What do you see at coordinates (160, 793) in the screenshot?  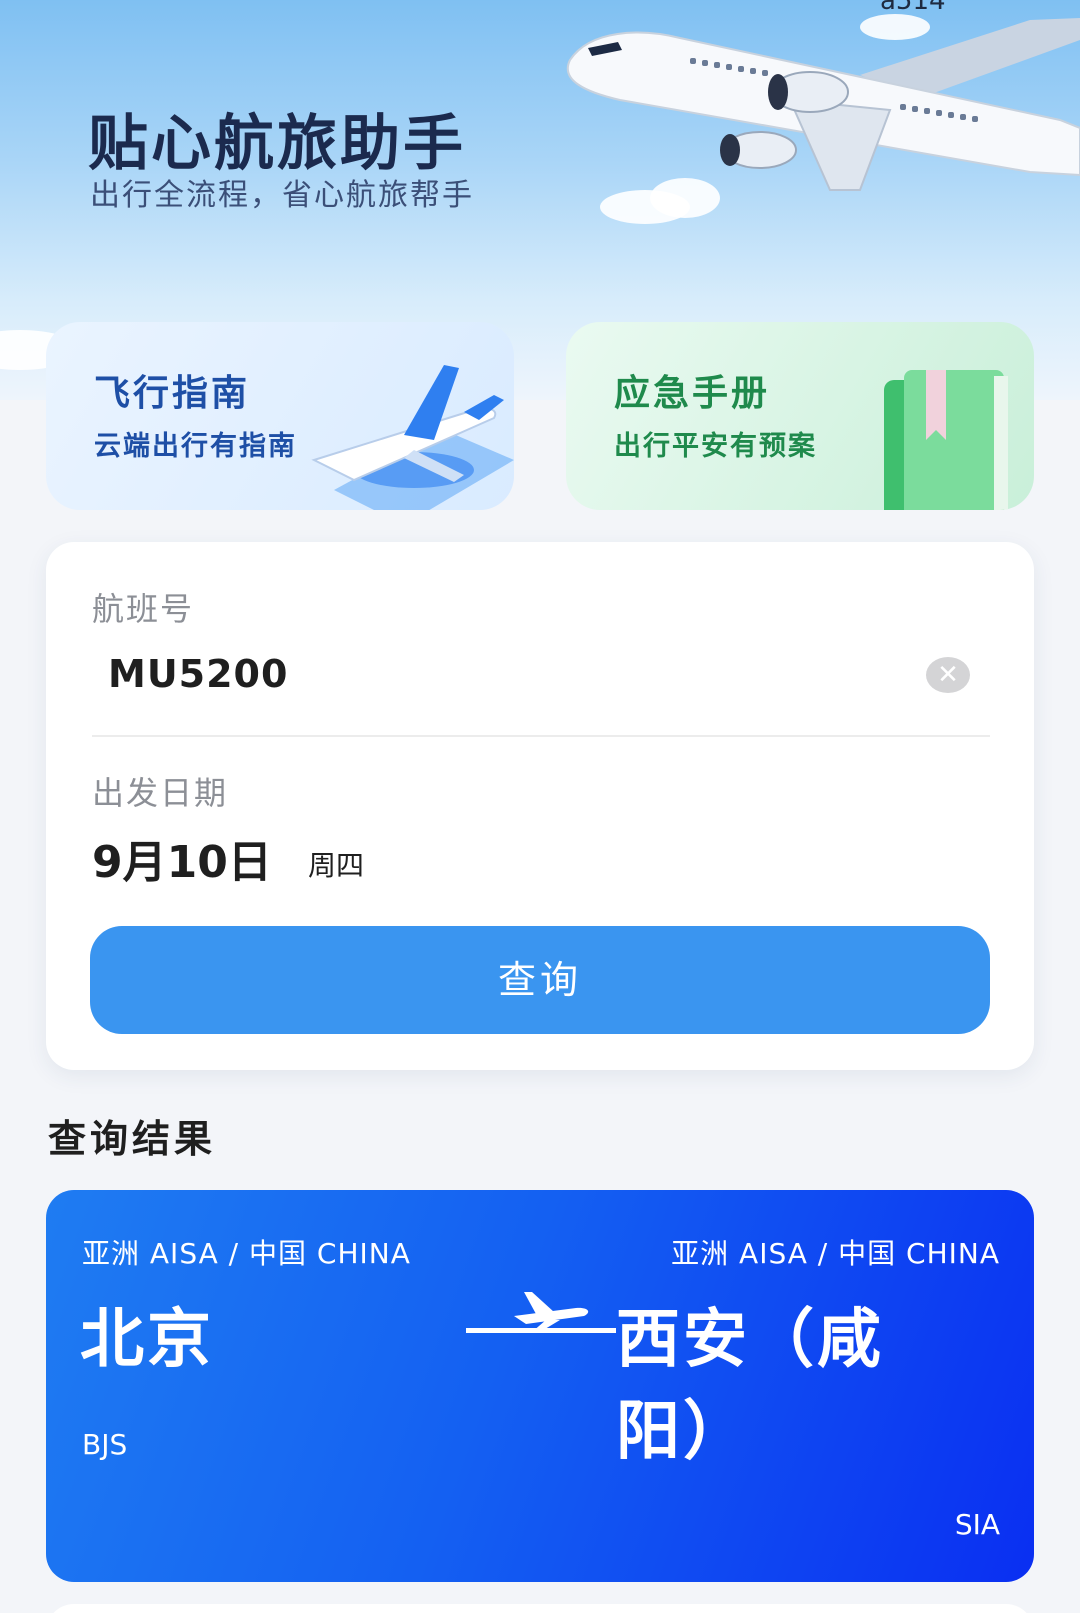 I see `departure-date-label: 出发日期` at bounding box center [160, 793].